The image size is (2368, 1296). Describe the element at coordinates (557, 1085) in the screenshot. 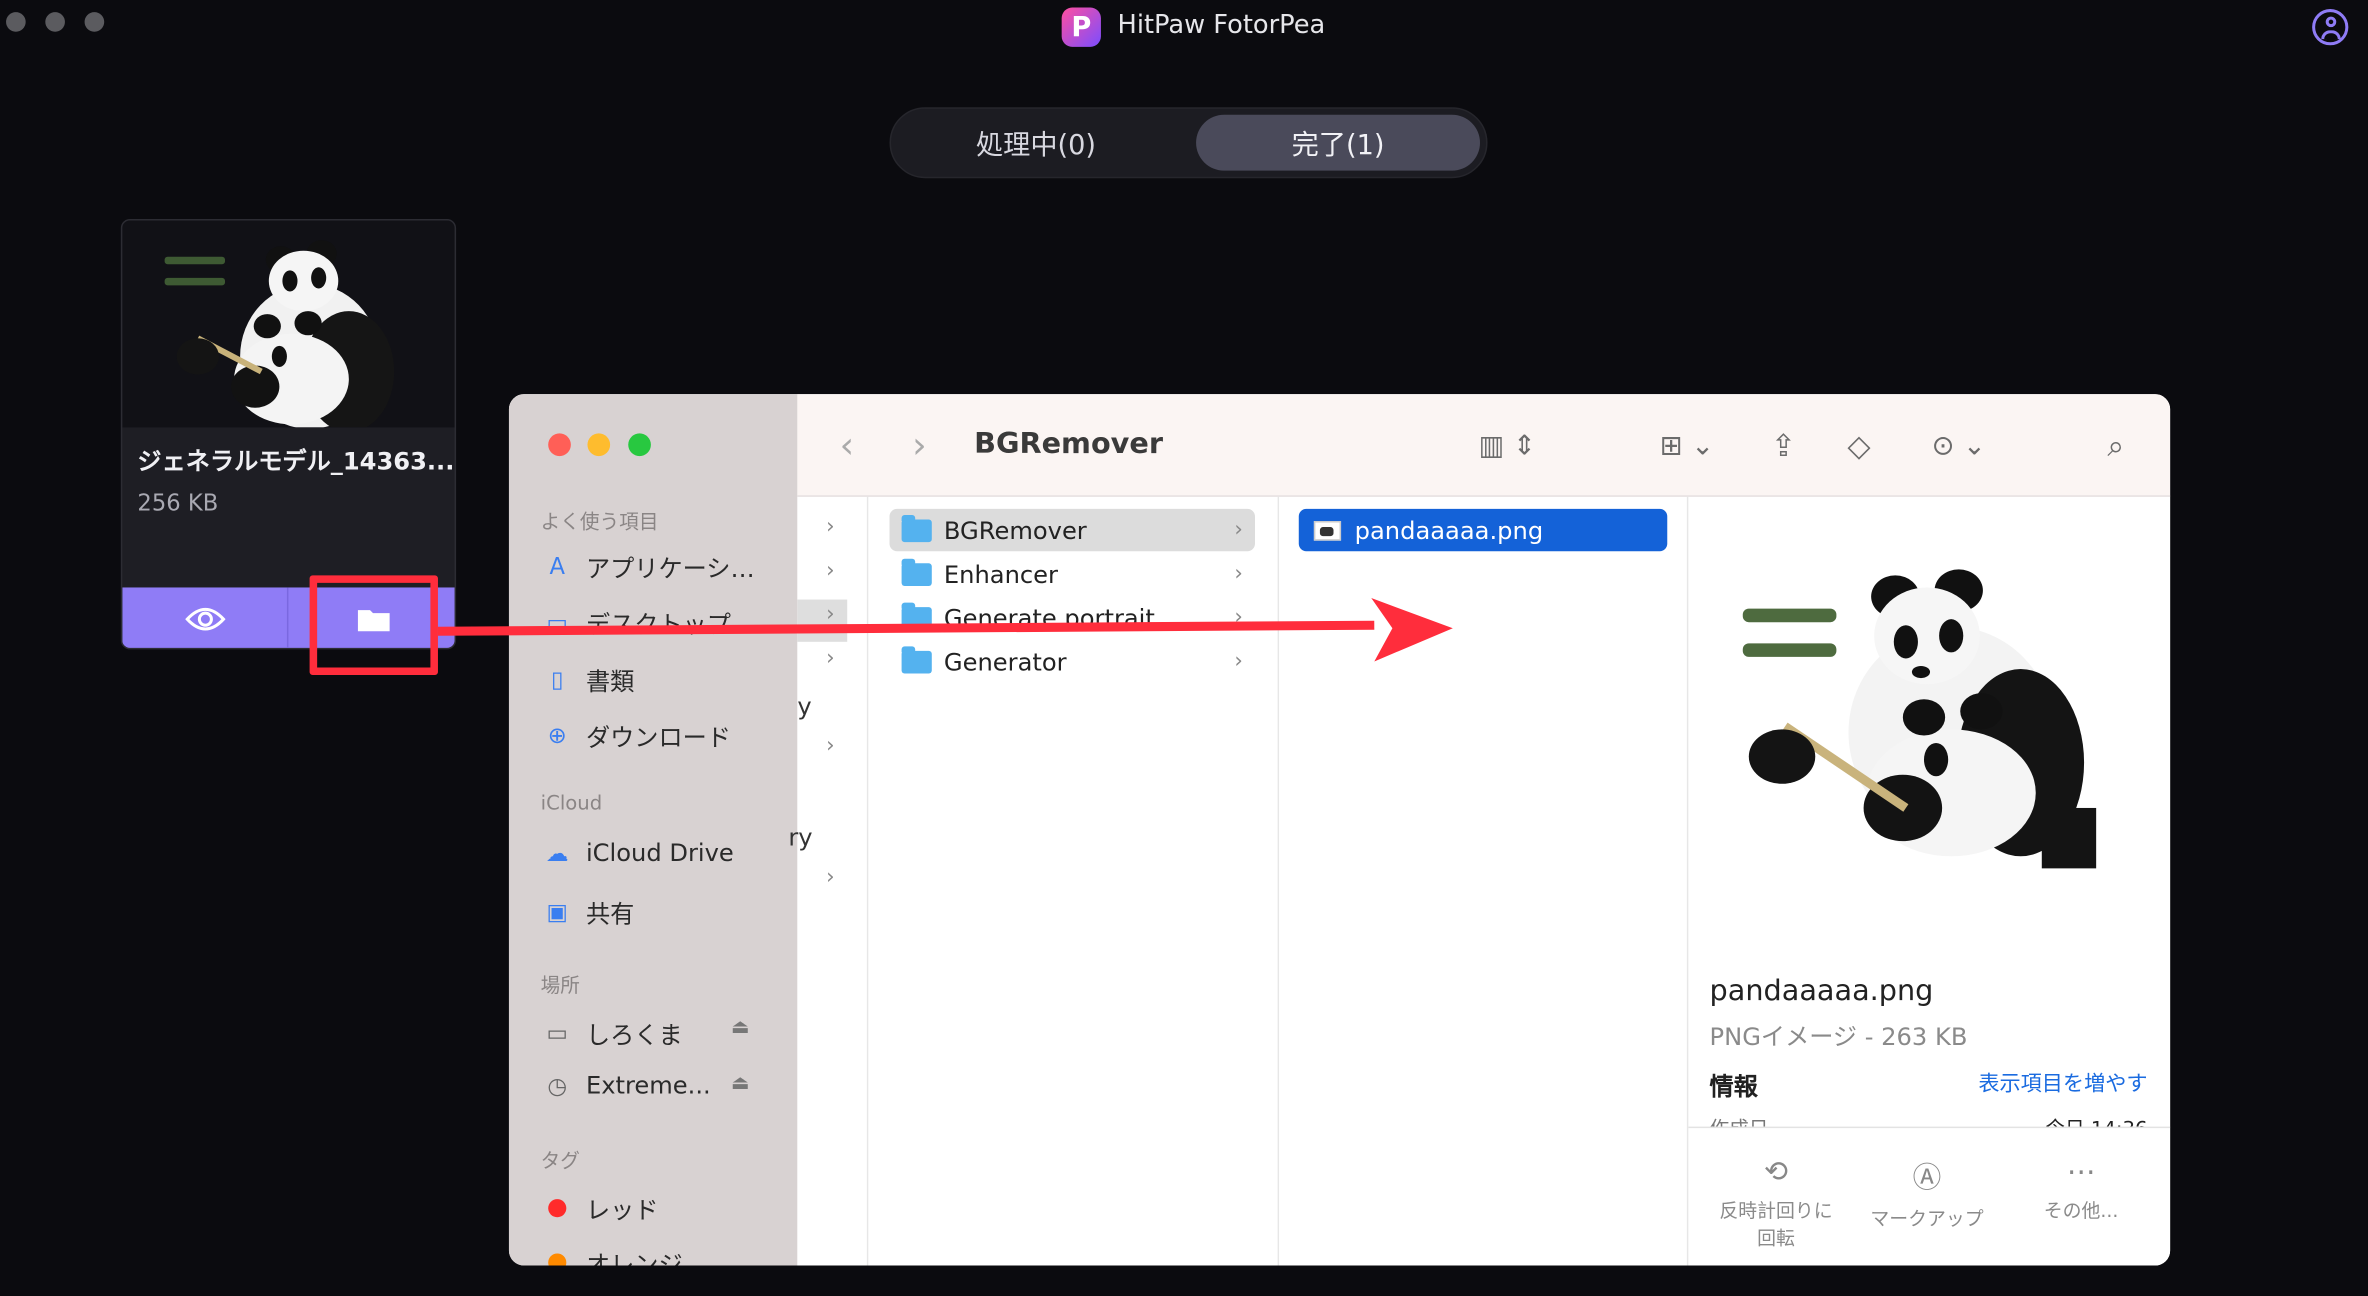

I see `time-machine-icon: ◷` at that location.